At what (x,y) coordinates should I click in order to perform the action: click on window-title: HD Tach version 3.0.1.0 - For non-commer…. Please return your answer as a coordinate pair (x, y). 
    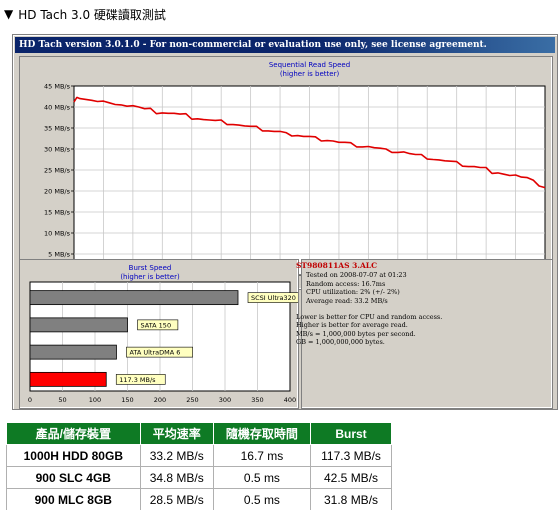
    Looking at the image, I should click on (253, 45).